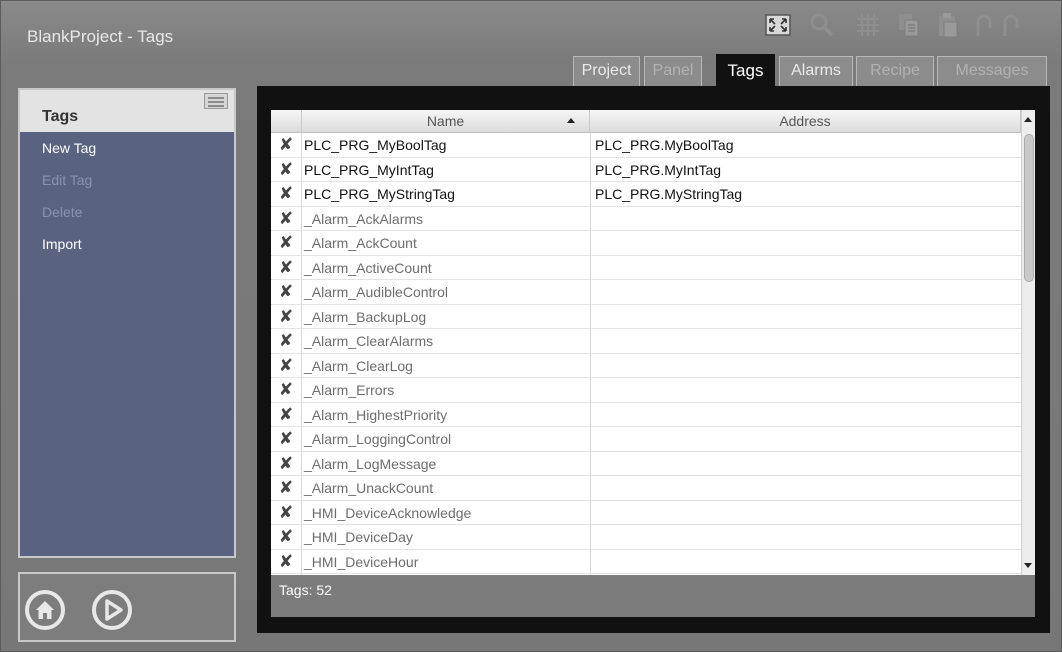 This screenshot has width=1062, height=652. I want to click on paste-icon, so click(948, 25).